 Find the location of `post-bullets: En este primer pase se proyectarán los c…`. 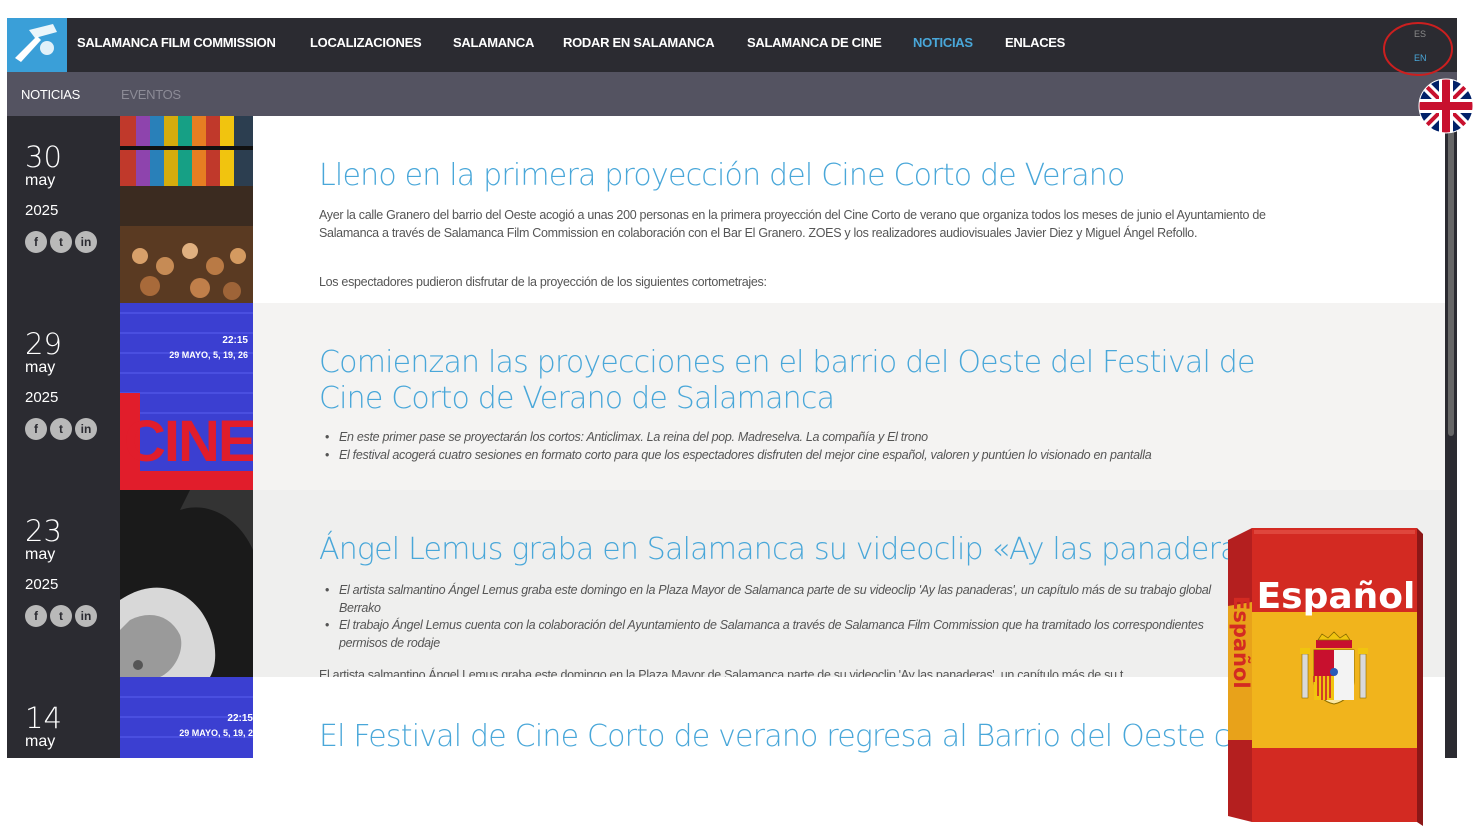

post-bullets: En este primer pase se proyectarán los c… is located at coordinates (782, 447).